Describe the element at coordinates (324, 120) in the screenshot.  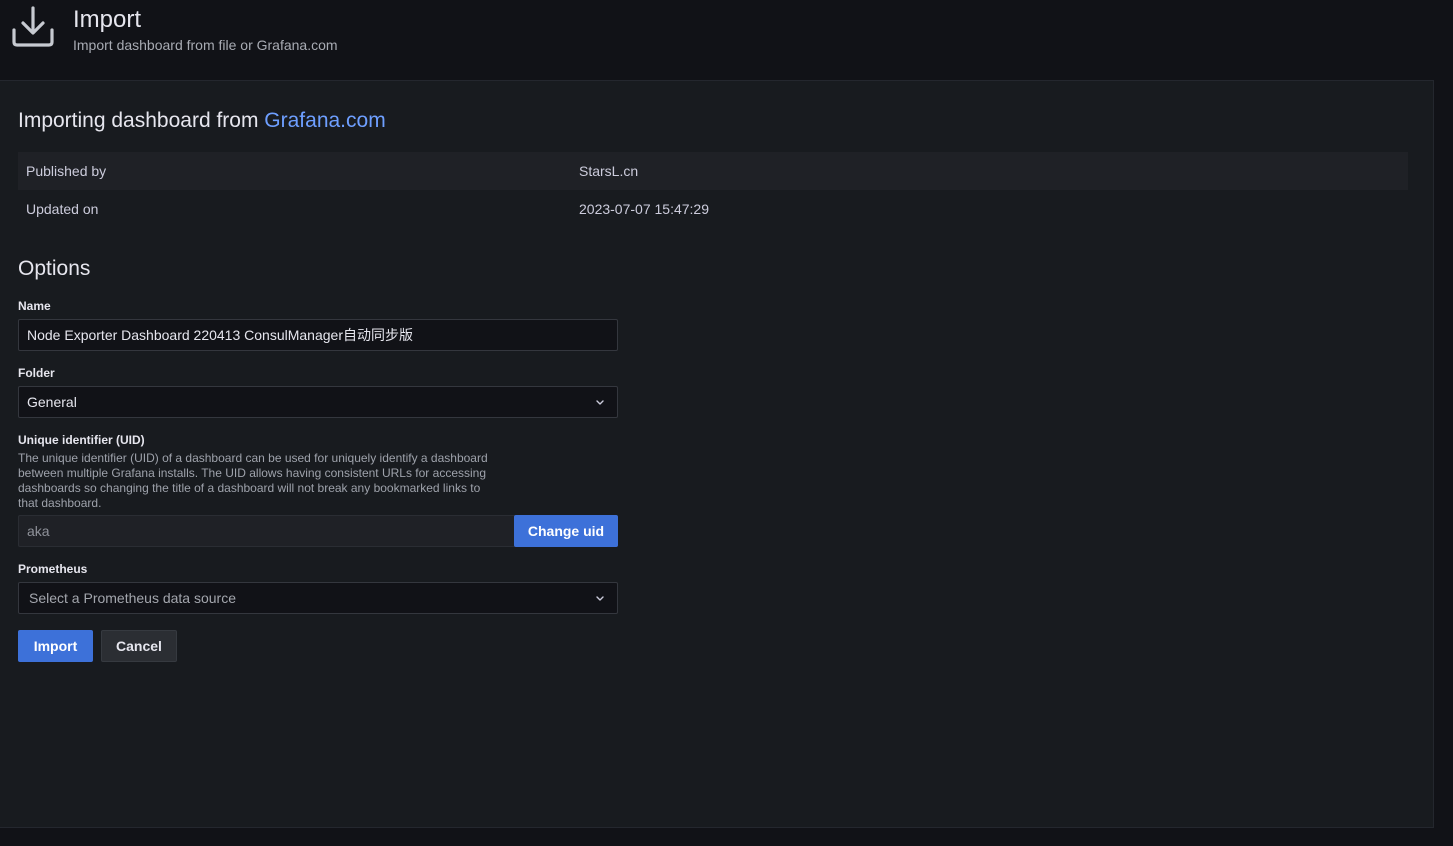
I see `grafana-com-link: Grafana.com` at that location.